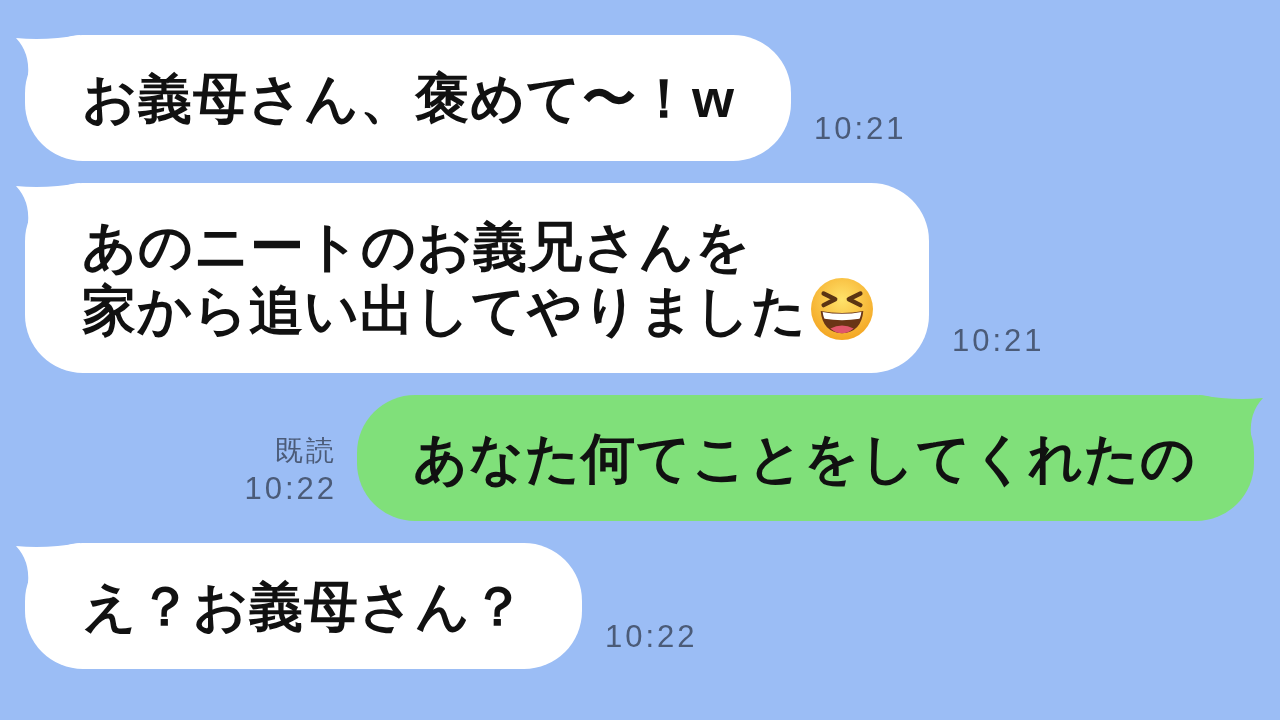  I want to click on message-text: え？お義母さん？, so click(304, 606).